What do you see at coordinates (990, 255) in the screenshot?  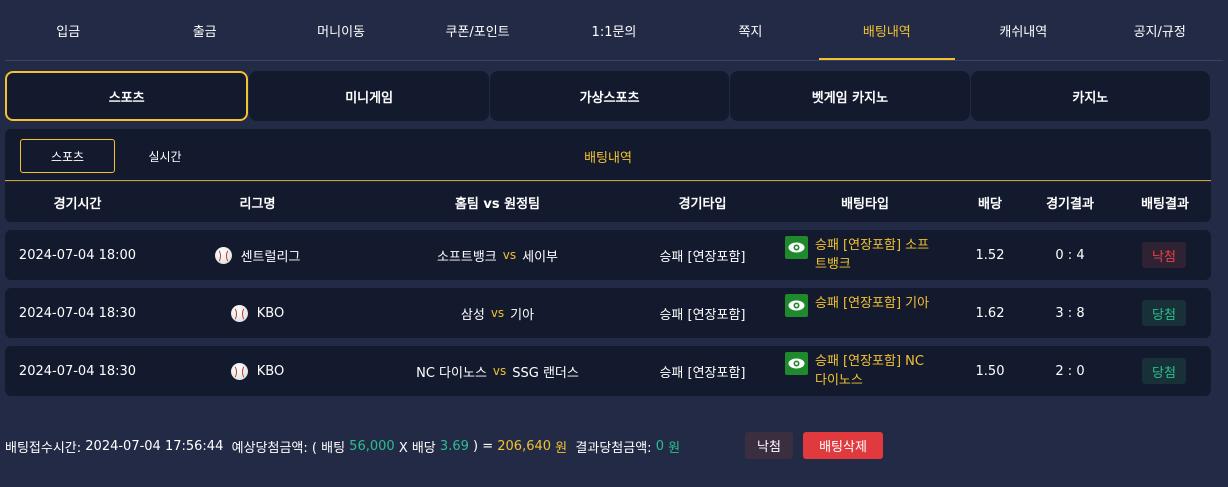 I see `row-odds: 1.52` at bounding box center [990, 255].